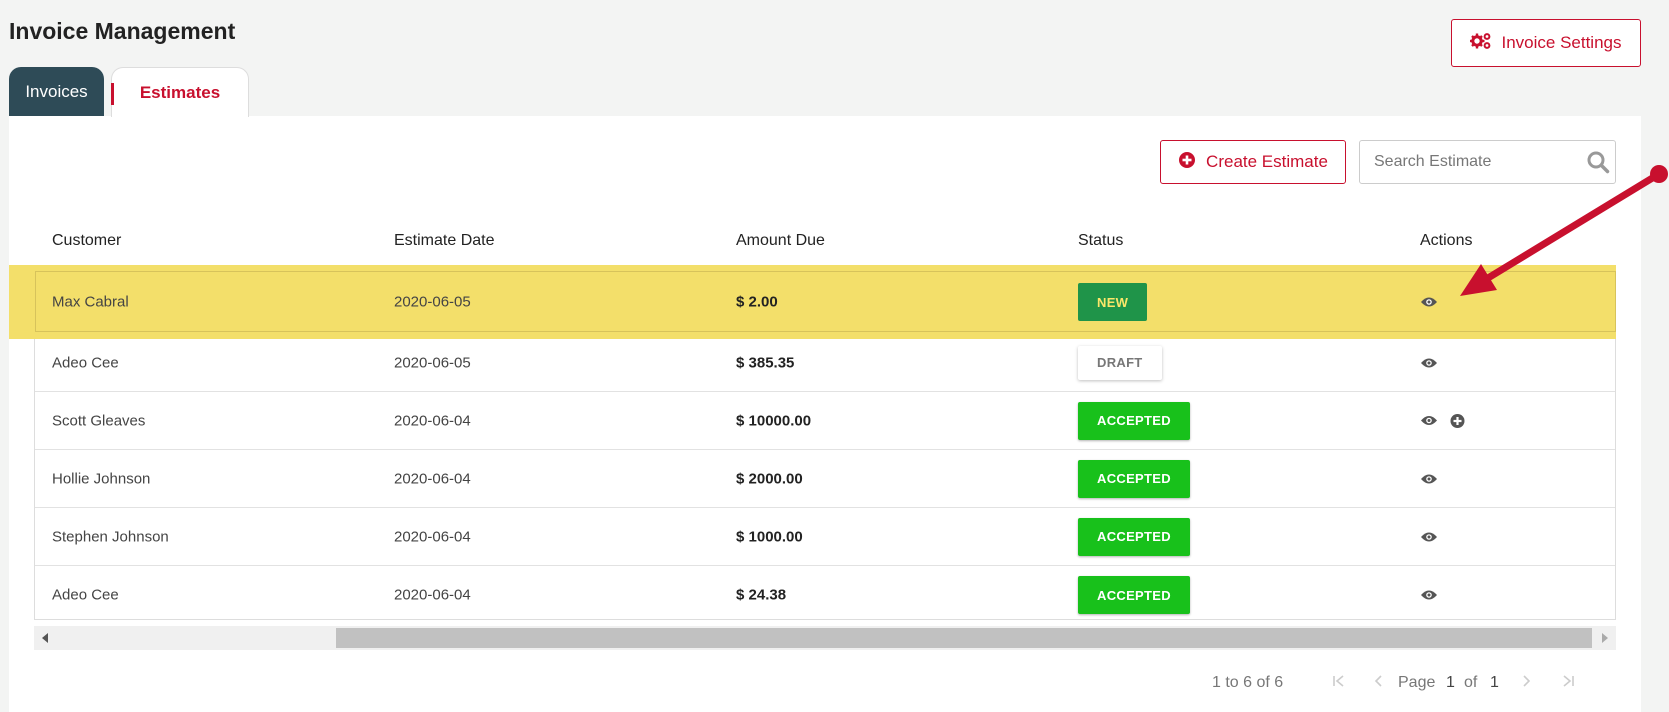  What do you see at coordinates (1471, 682) in the screenshot?
I see `of-label: of` at bounding box center [1471, 682].